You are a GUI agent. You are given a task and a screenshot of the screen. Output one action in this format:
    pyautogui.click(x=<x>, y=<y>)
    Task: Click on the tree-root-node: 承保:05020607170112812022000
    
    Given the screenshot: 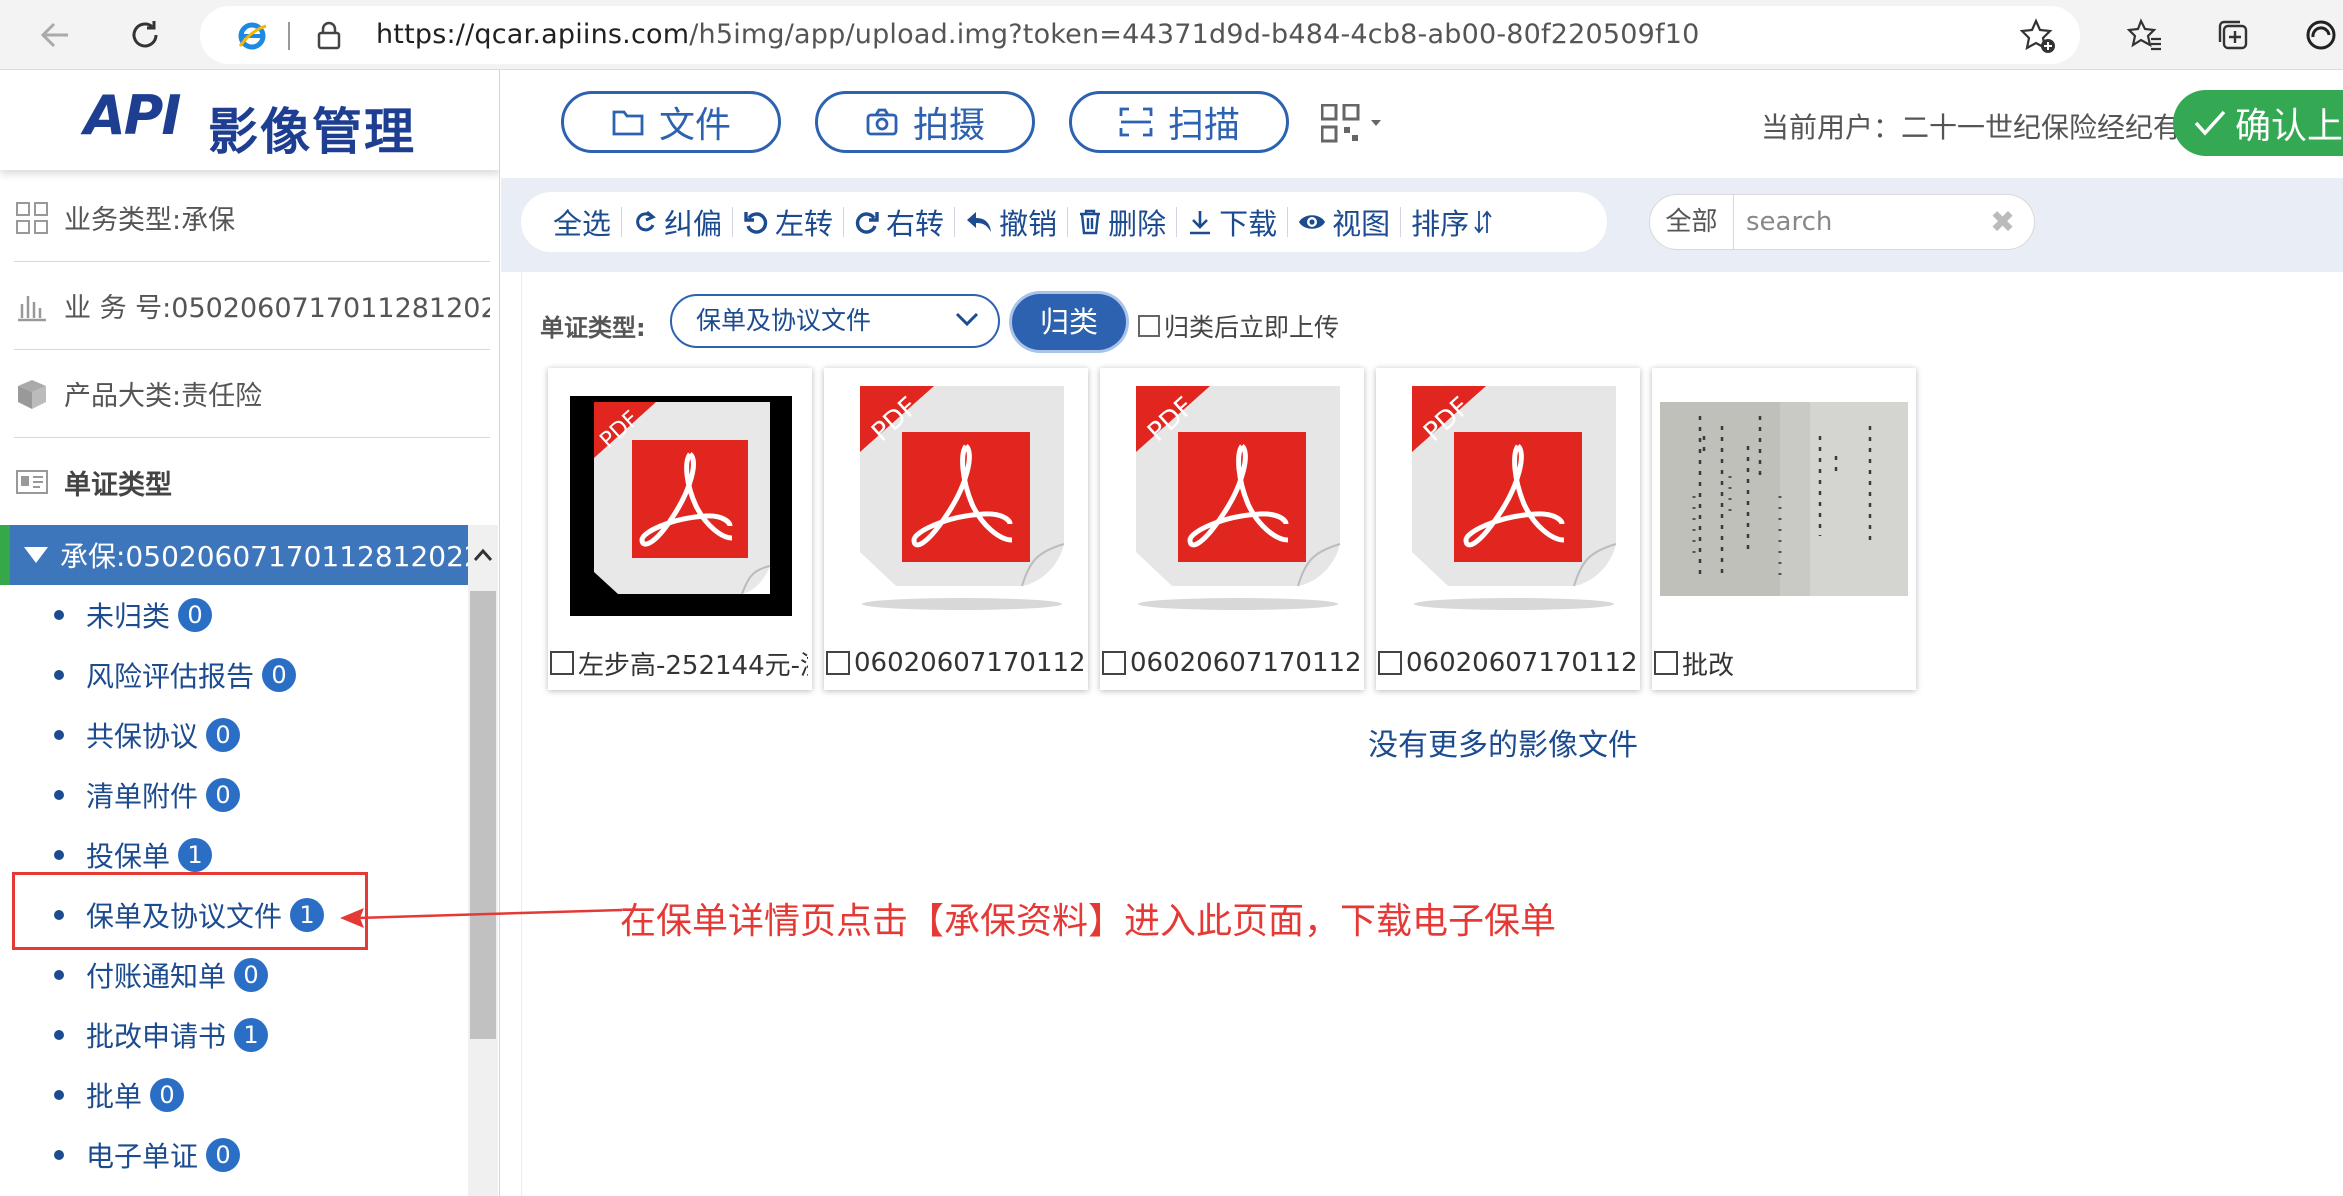 What is the action you would take?
    pyautogui.click(x=234, y=555)
    